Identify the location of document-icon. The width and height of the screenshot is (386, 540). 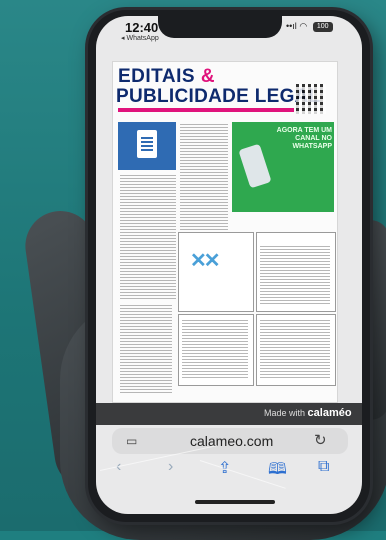
(147, 144).